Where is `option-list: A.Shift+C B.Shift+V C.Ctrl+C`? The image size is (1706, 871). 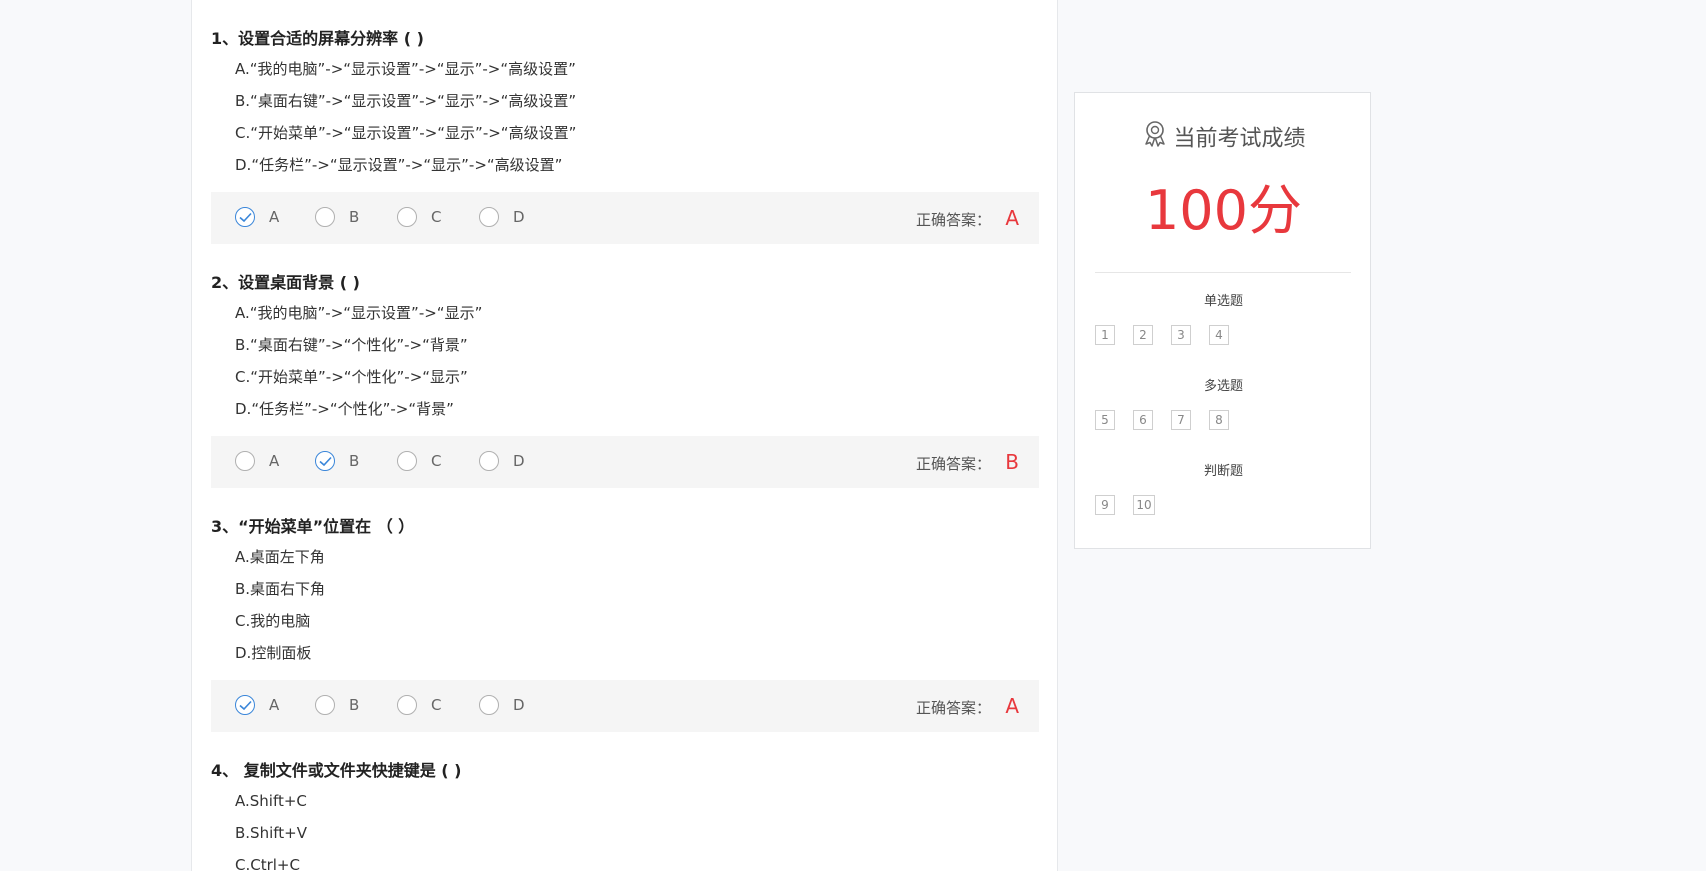 option-list: A.Shift+C B.Shift+V C.Ctrl+C is located at coordinates (625, 831).